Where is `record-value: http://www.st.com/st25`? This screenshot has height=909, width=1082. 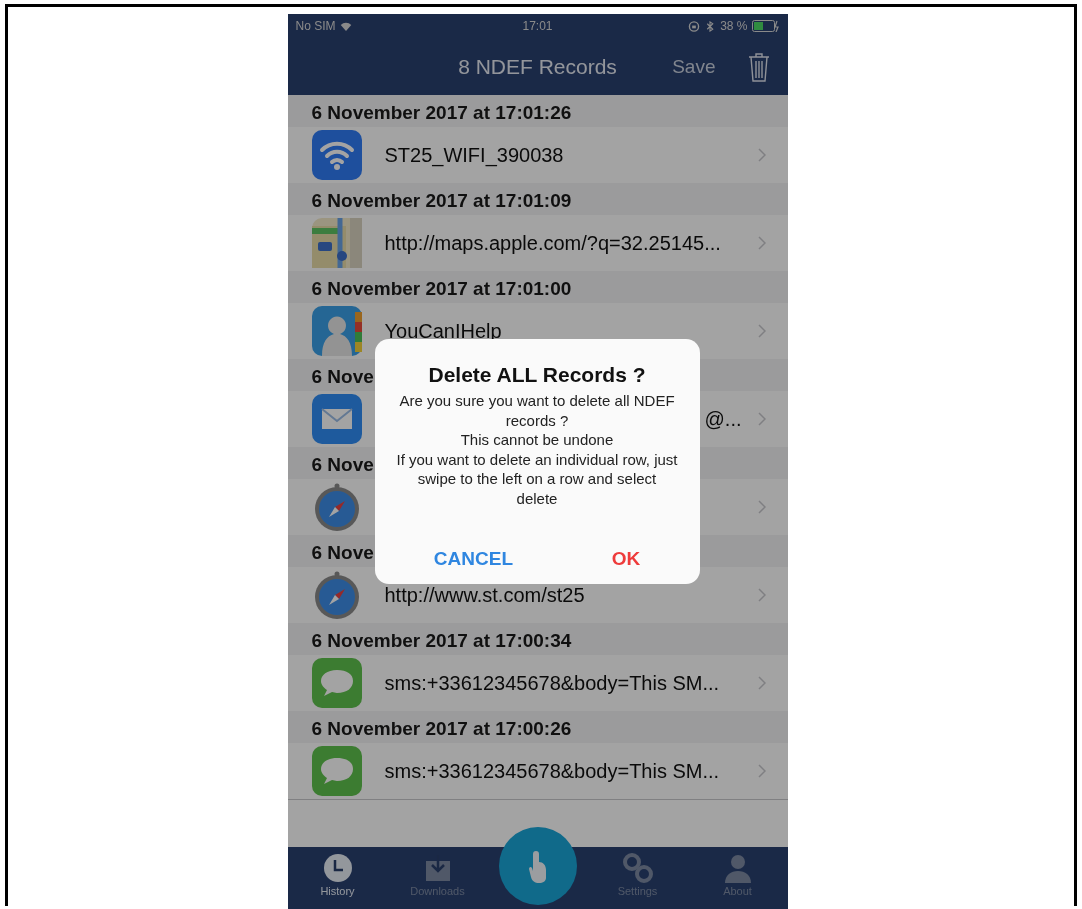
record-value: http://www.st.com/st25 is located at coordinates (484, 595).